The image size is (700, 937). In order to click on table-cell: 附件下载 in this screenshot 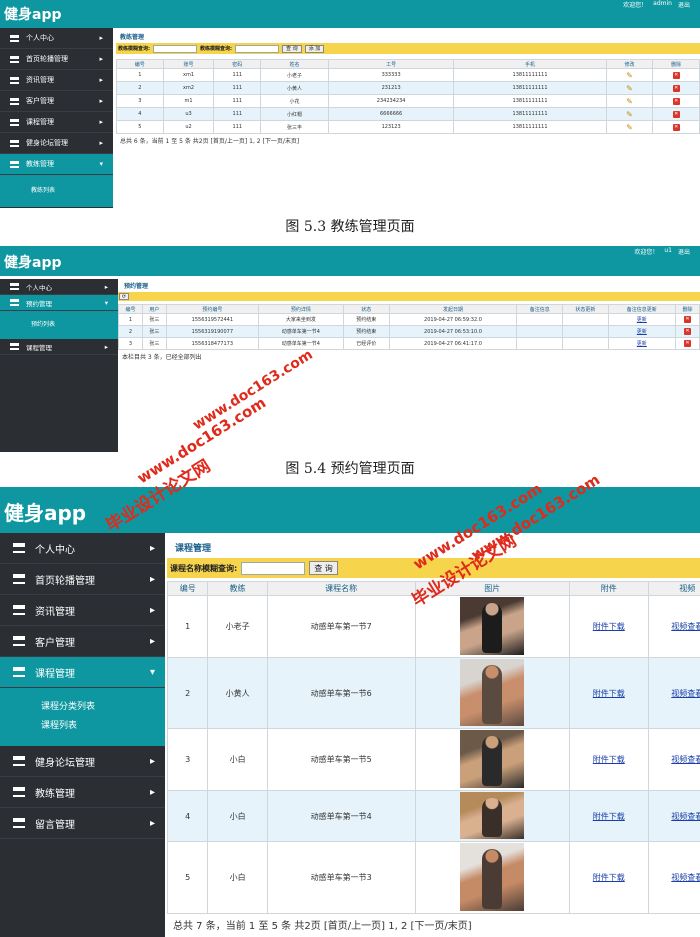, I will do `click(609, 626)`.